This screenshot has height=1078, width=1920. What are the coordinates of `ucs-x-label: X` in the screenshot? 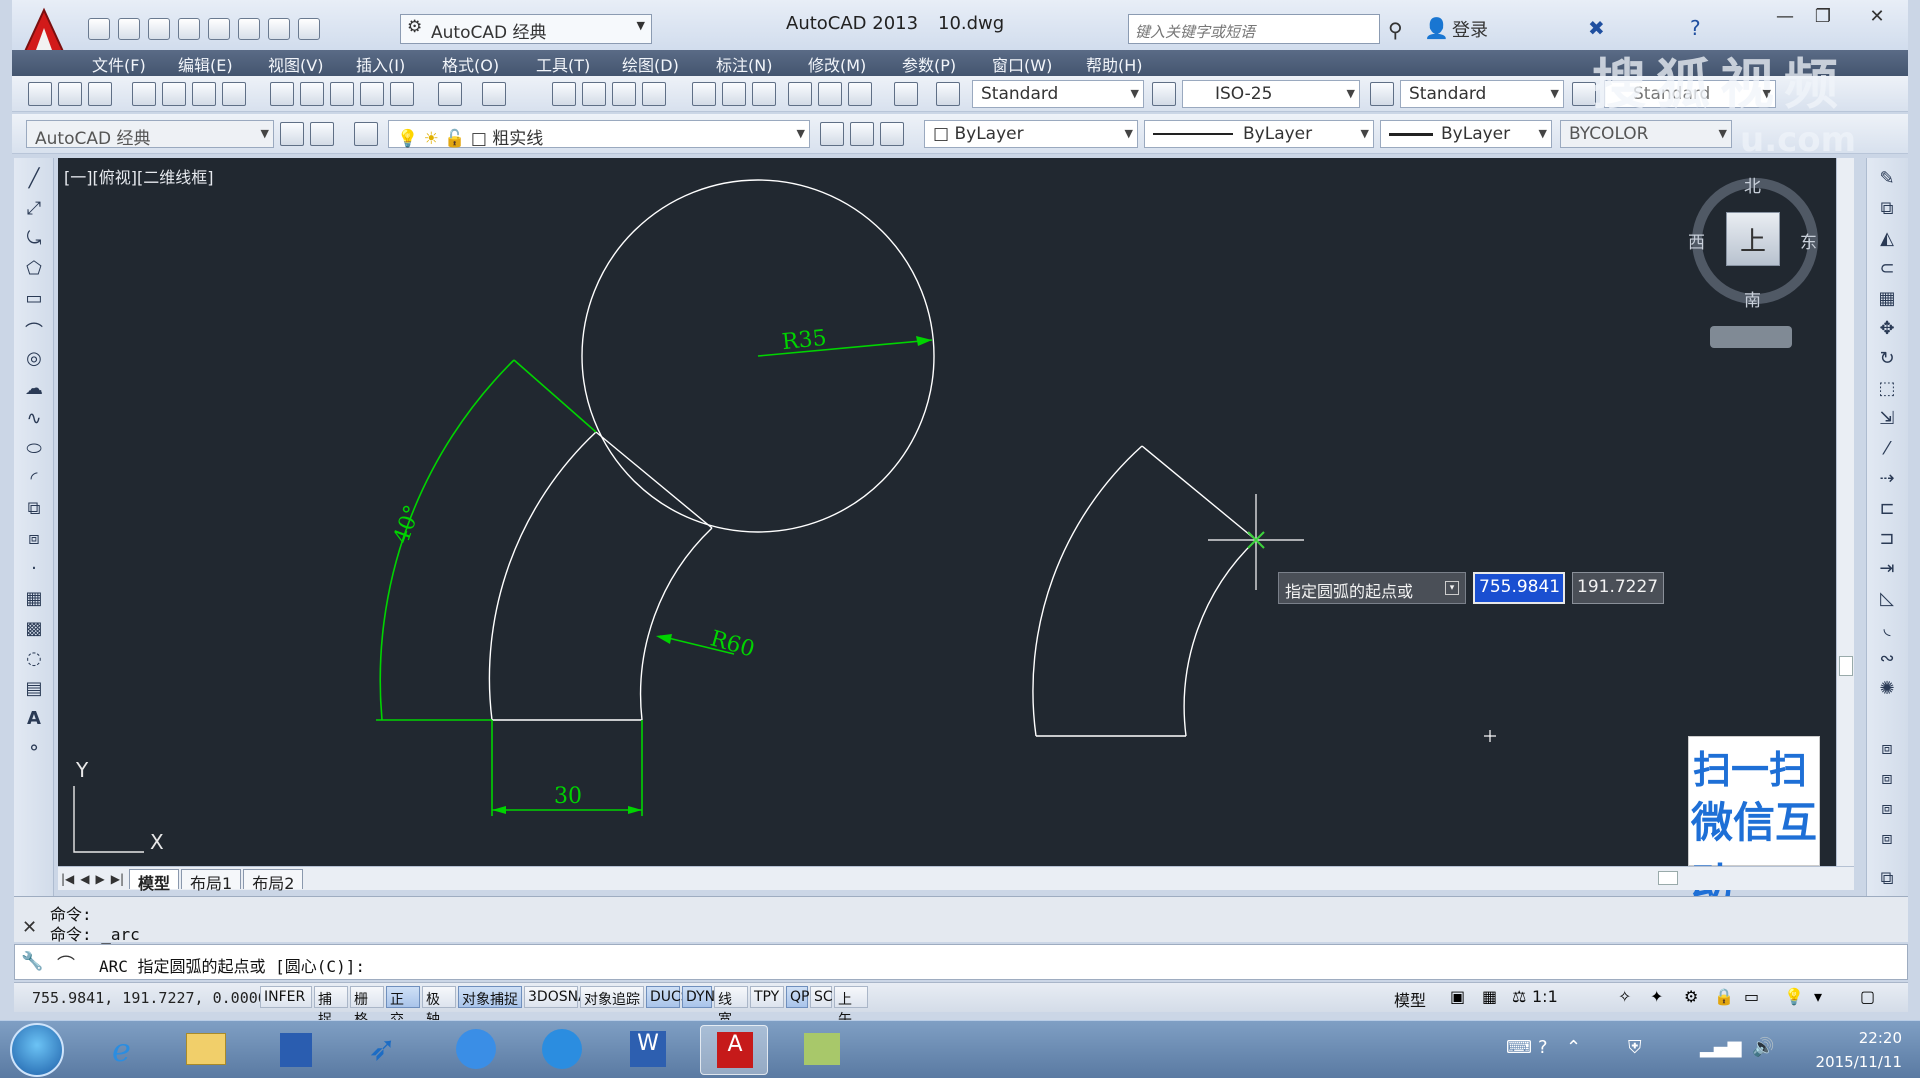 It's located at (157, 842).